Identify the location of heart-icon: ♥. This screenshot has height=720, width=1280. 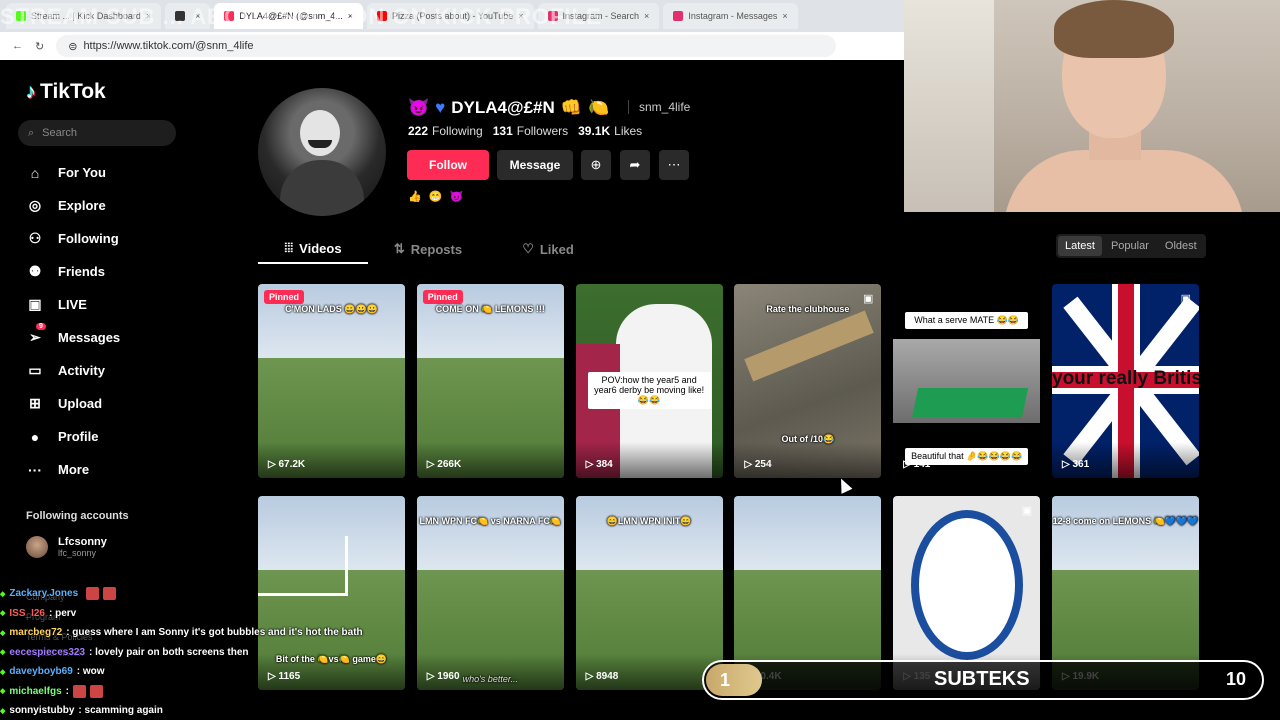
(440, 107).